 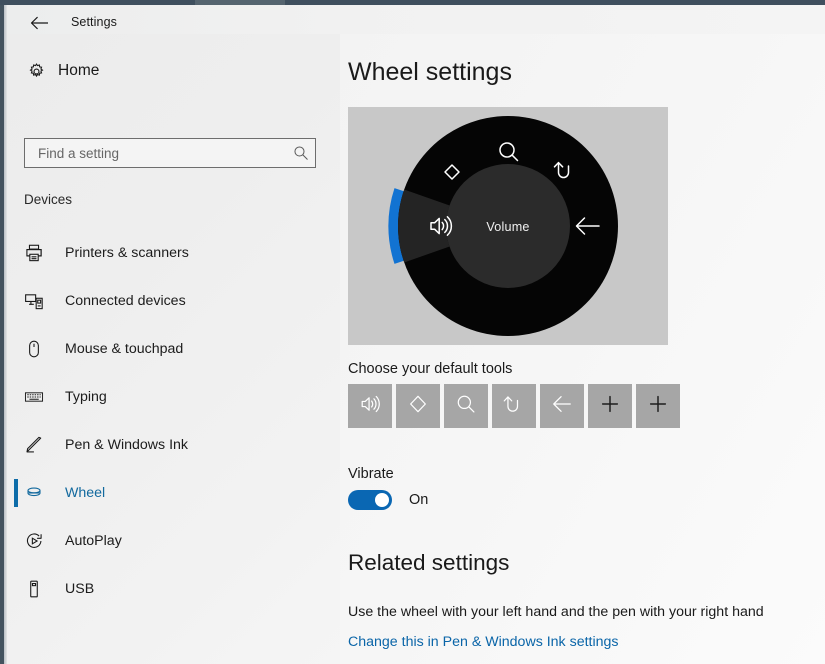 I want to click on wheel-preview: Volume, so click(x=508, y=226).